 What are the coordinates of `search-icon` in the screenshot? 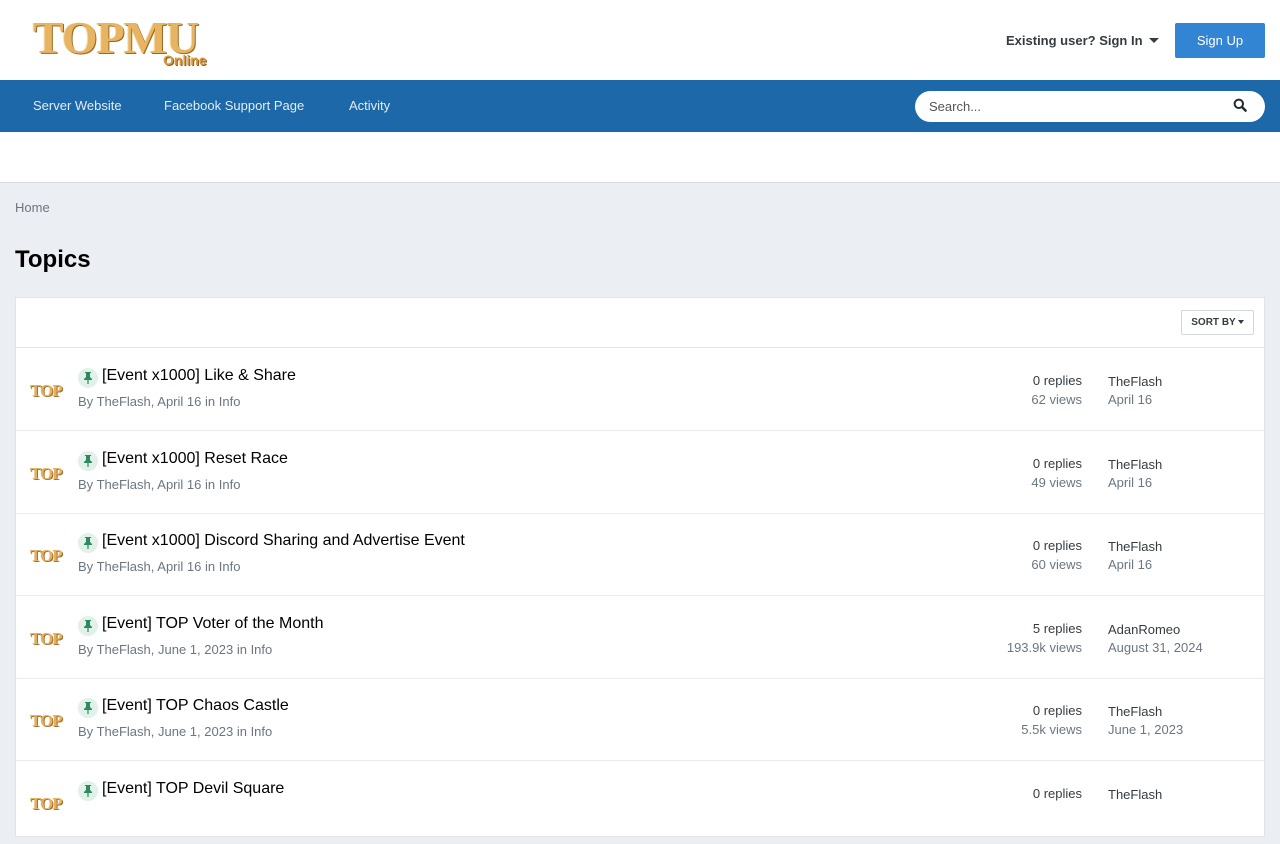 It's located at (1242, 107).